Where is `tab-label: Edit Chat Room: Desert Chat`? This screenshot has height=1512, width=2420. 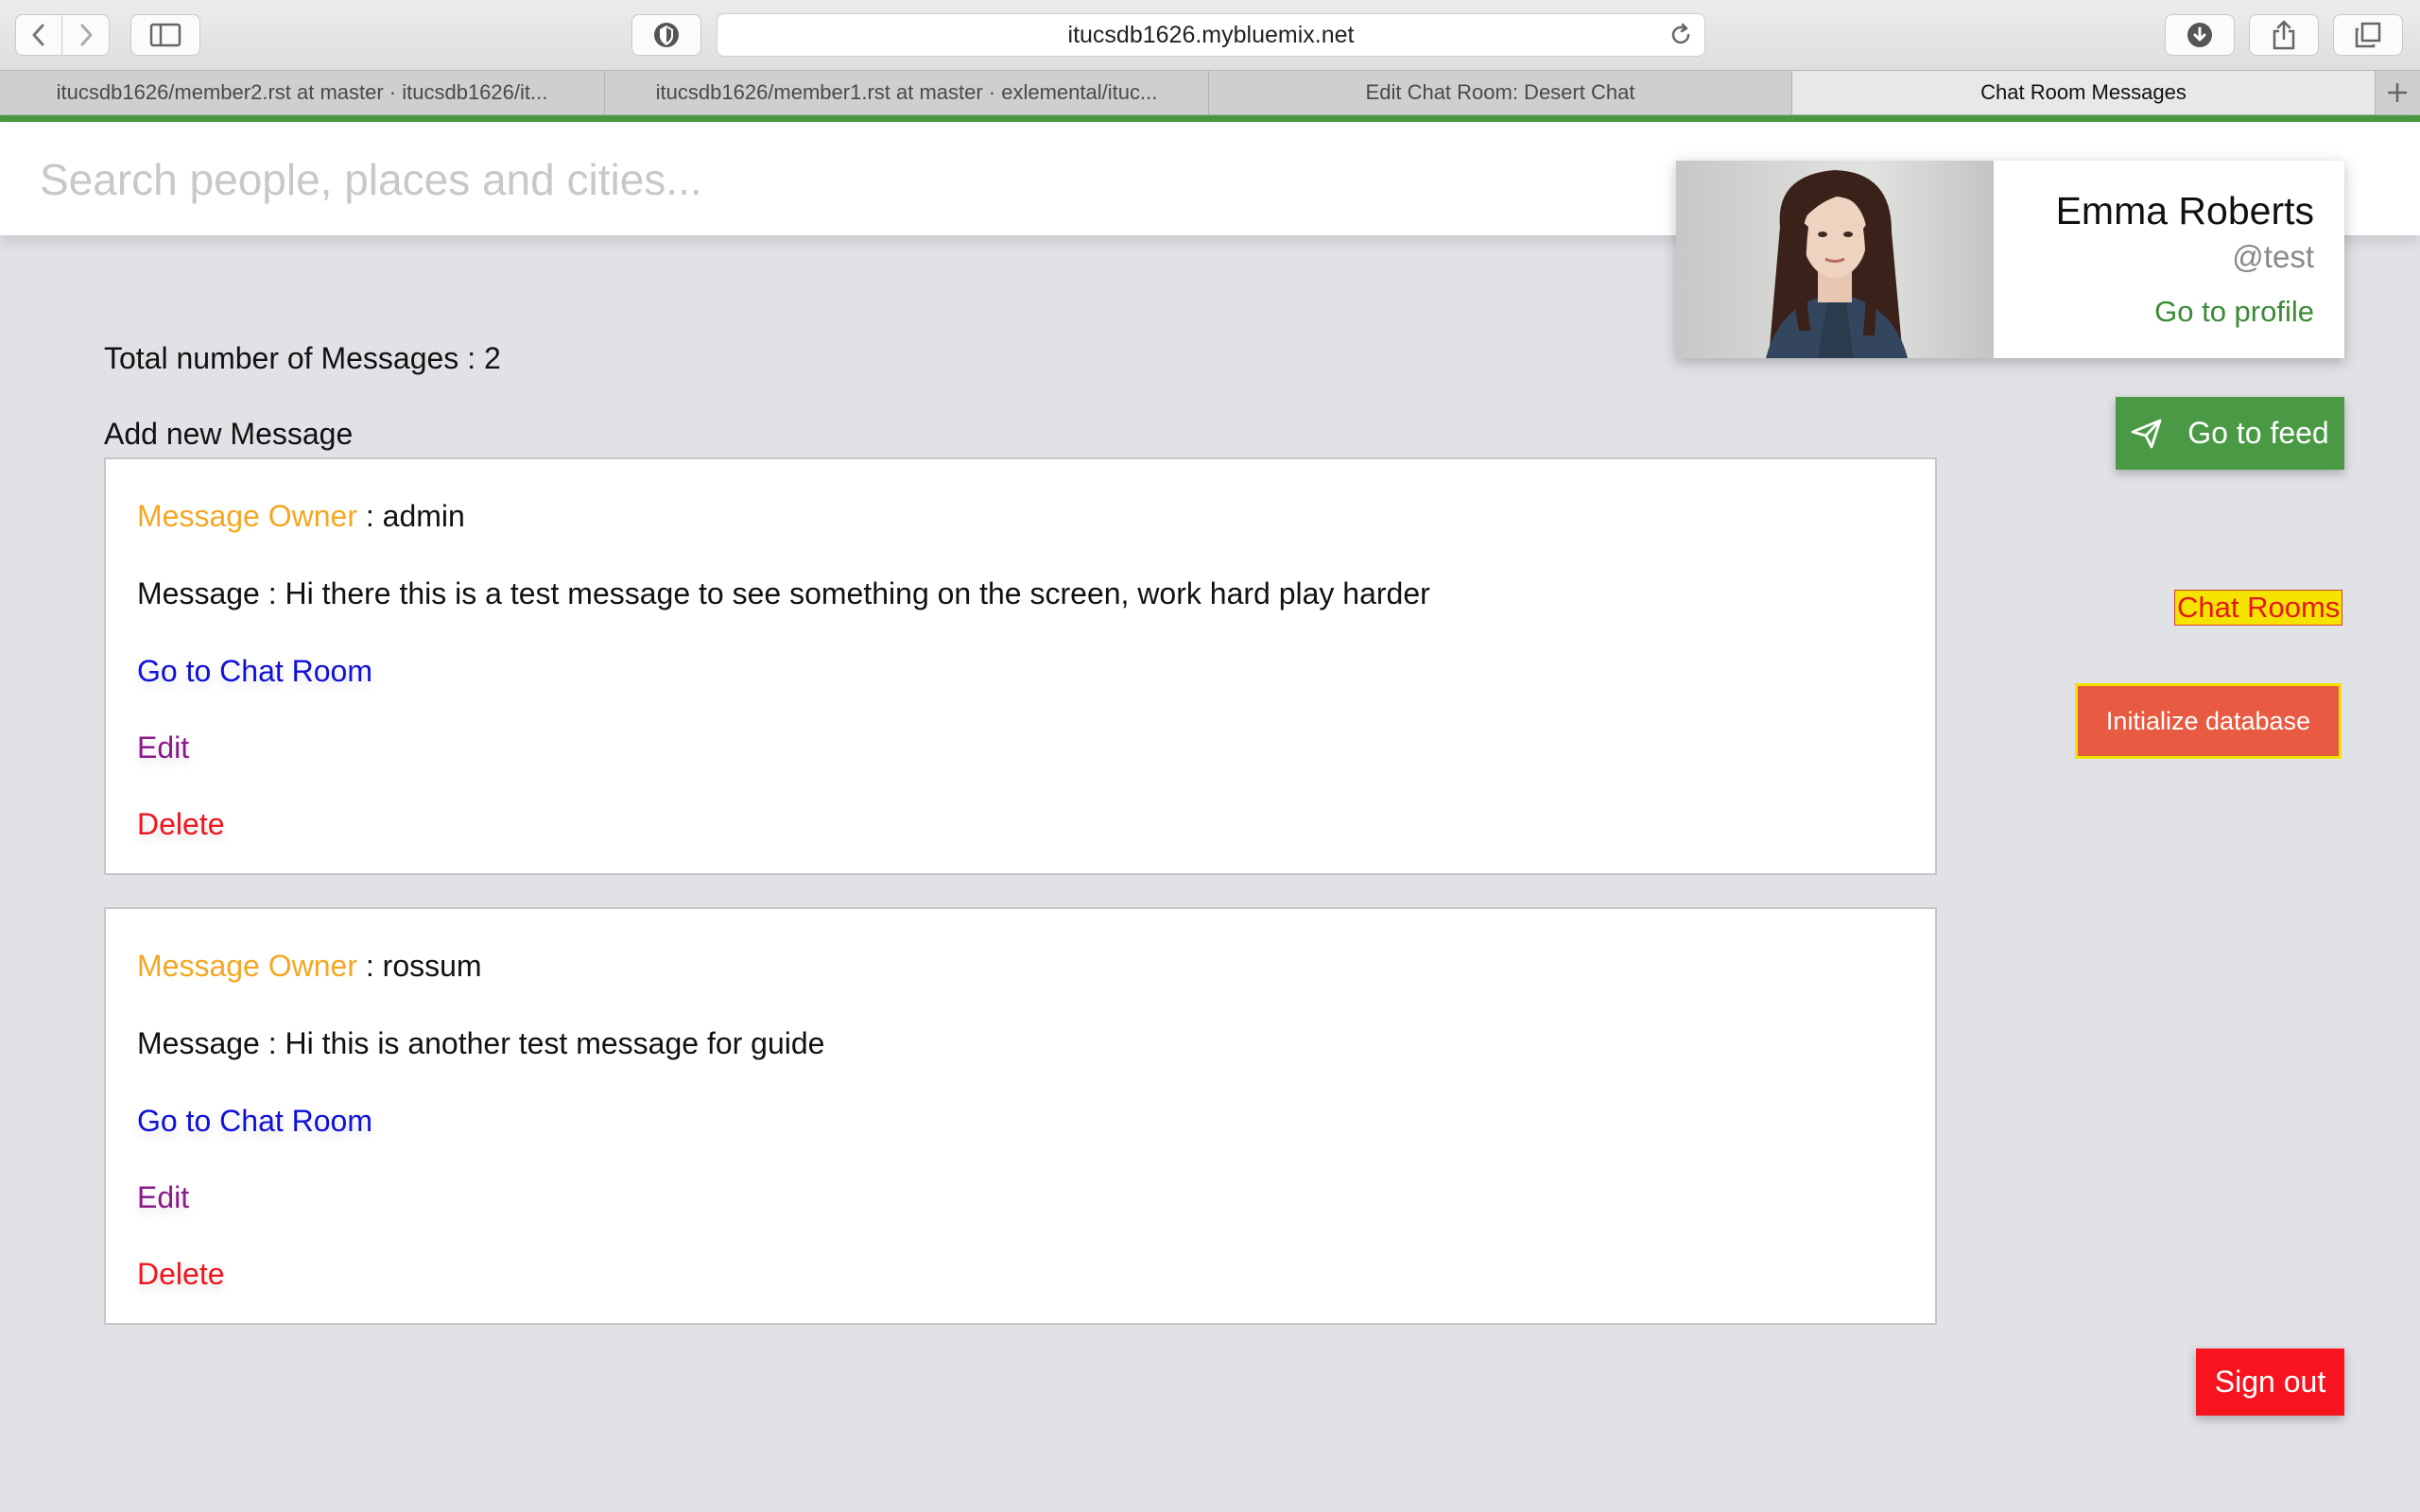 tab-label: Edit Chat Room: Desert Chat is located at coordinates (1500, 92).